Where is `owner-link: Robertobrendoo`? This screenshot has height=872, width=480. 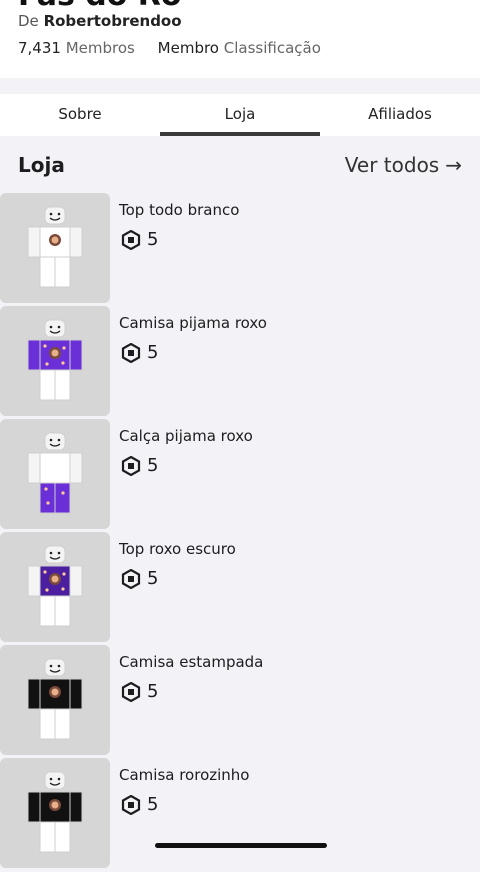
owner-link: Robertobrendoo is located at coordinates (113, 21).